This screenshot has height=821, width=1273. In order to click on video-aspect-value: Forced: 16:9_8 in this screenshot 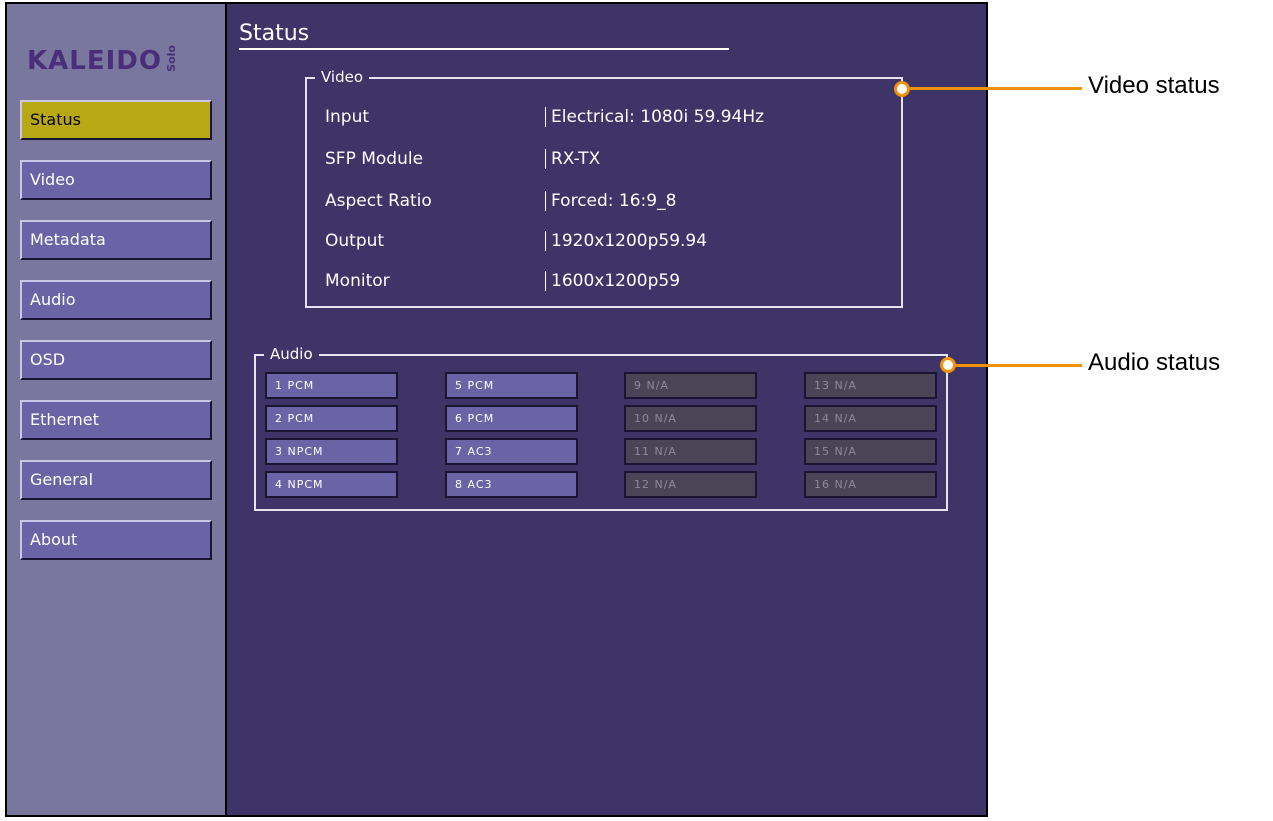, I will do `click(610, 201)`.